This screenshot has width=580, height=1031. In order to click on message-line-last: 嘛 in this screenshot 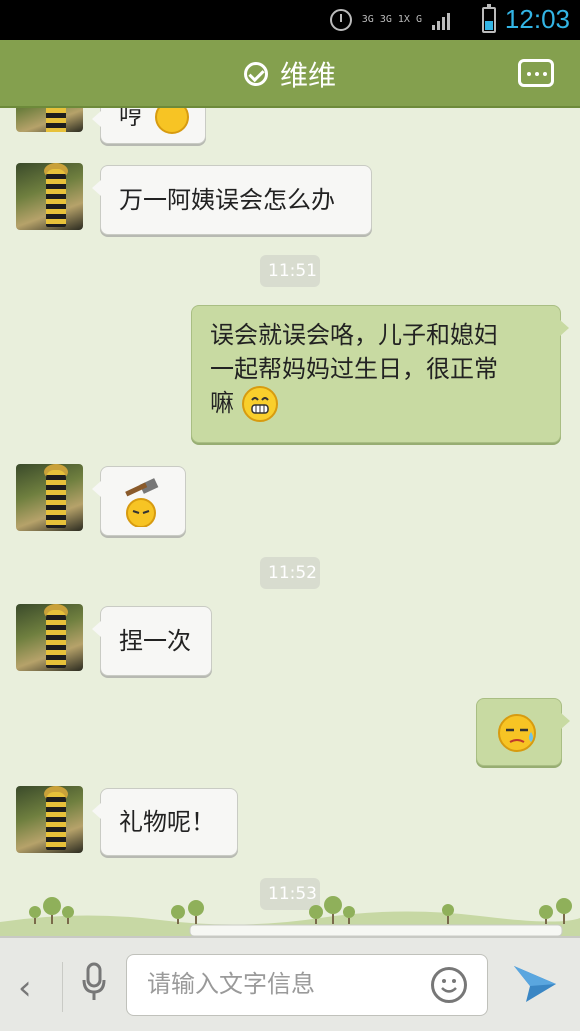, I will do `click(385, 404)`.